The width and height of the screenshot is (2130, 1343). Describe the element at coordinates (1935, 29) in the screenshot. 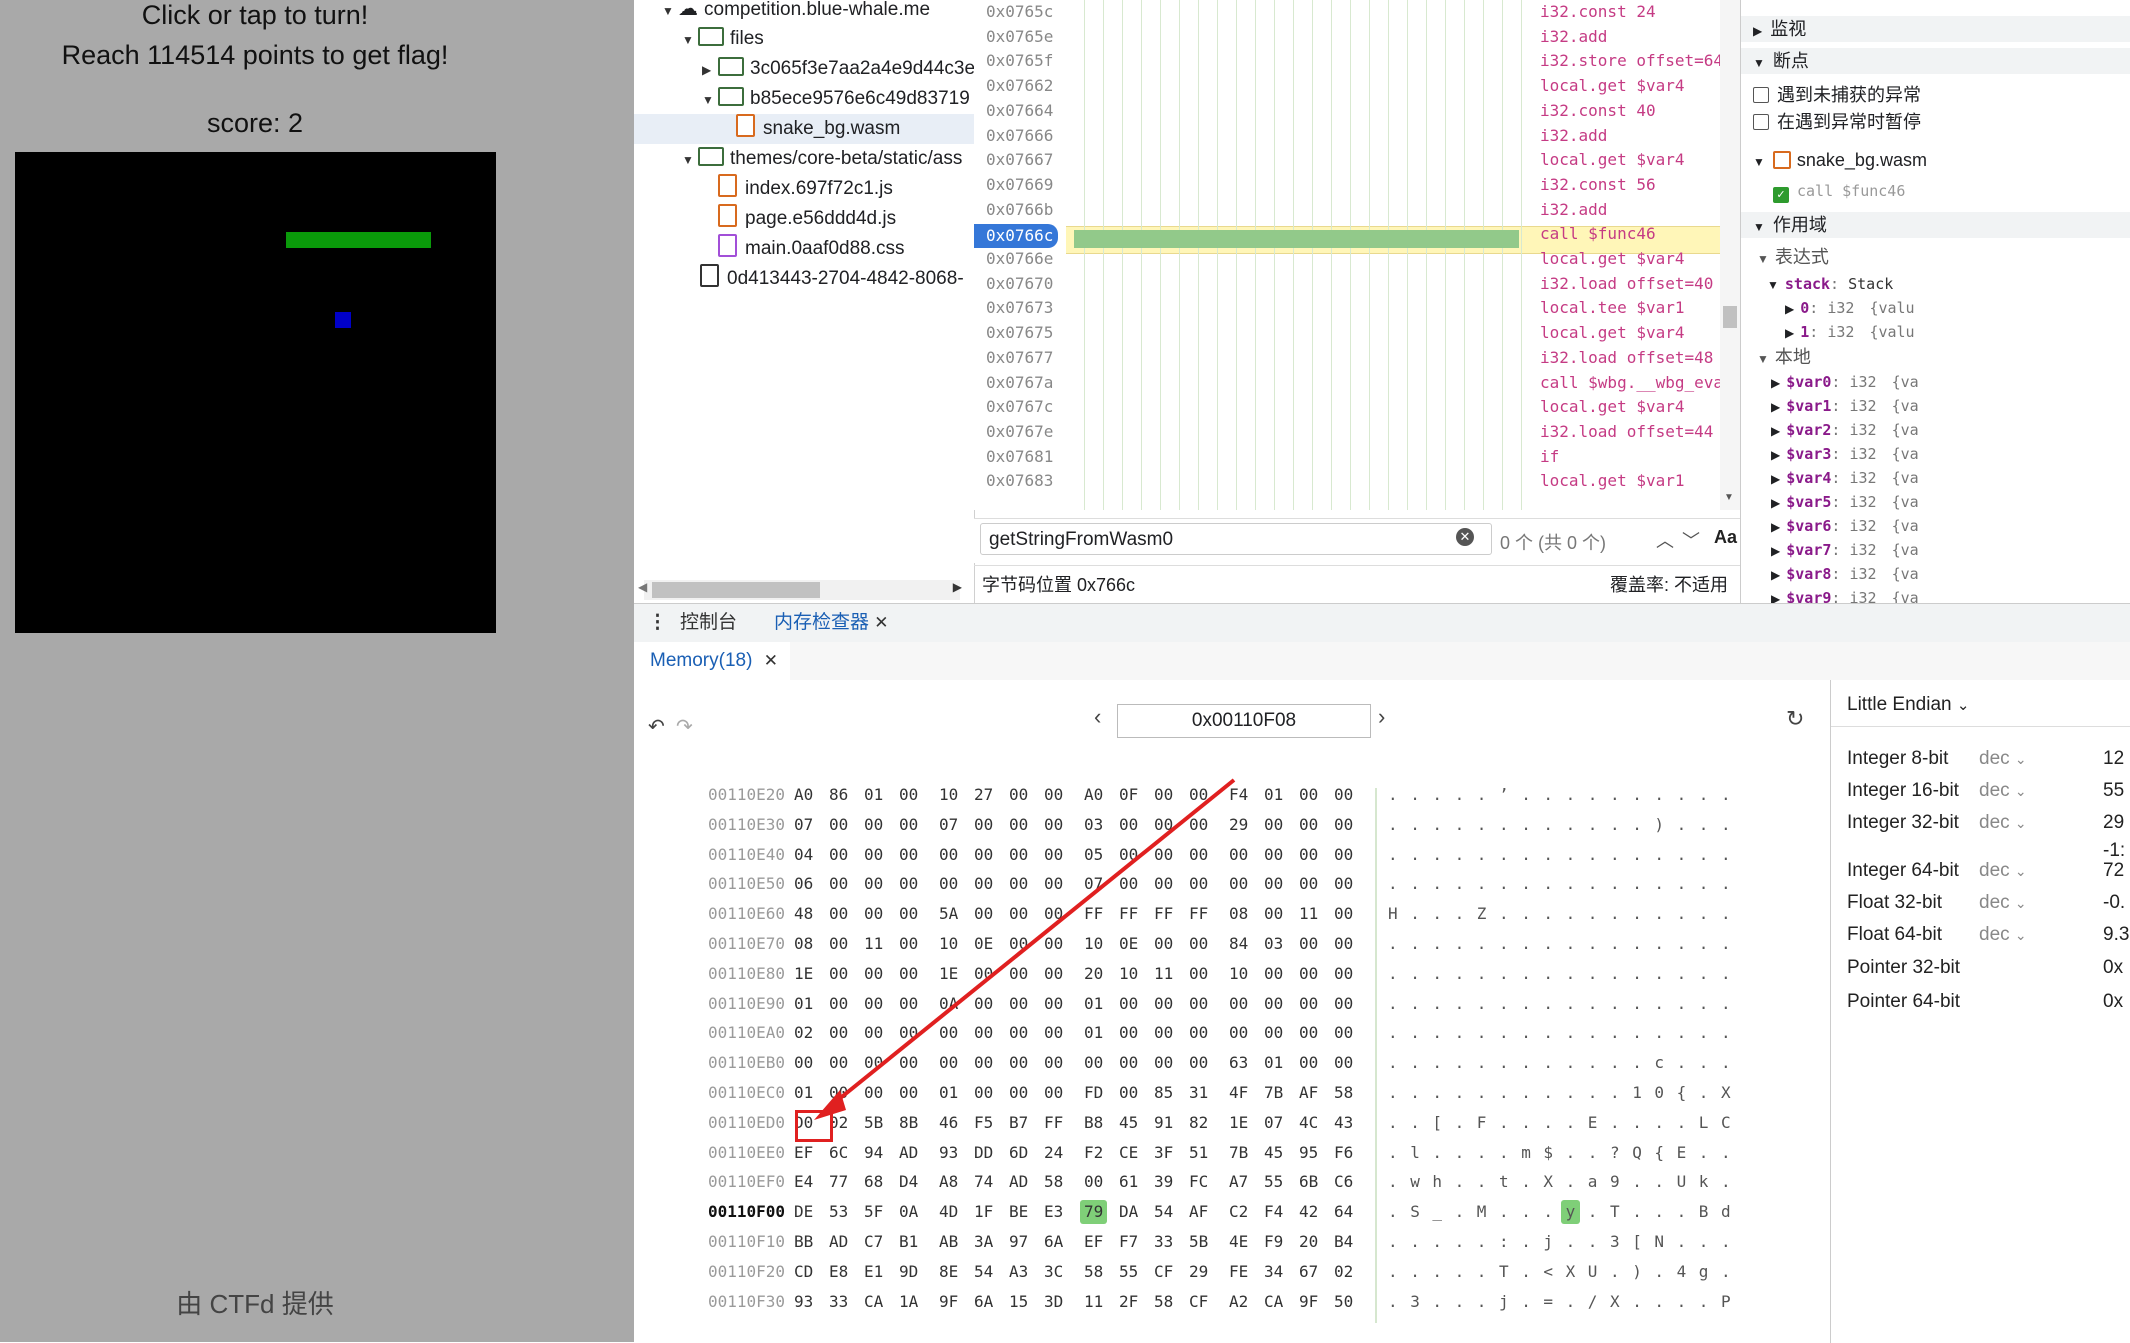

I see `watch-section: ▶ 监视` at that location.